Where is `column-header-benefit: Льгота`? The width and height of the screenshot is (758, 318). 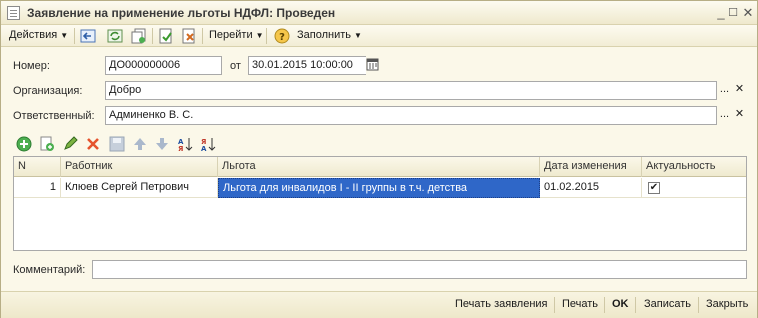 column-header-benefit: Льгота is located at coordinates (379, 167).